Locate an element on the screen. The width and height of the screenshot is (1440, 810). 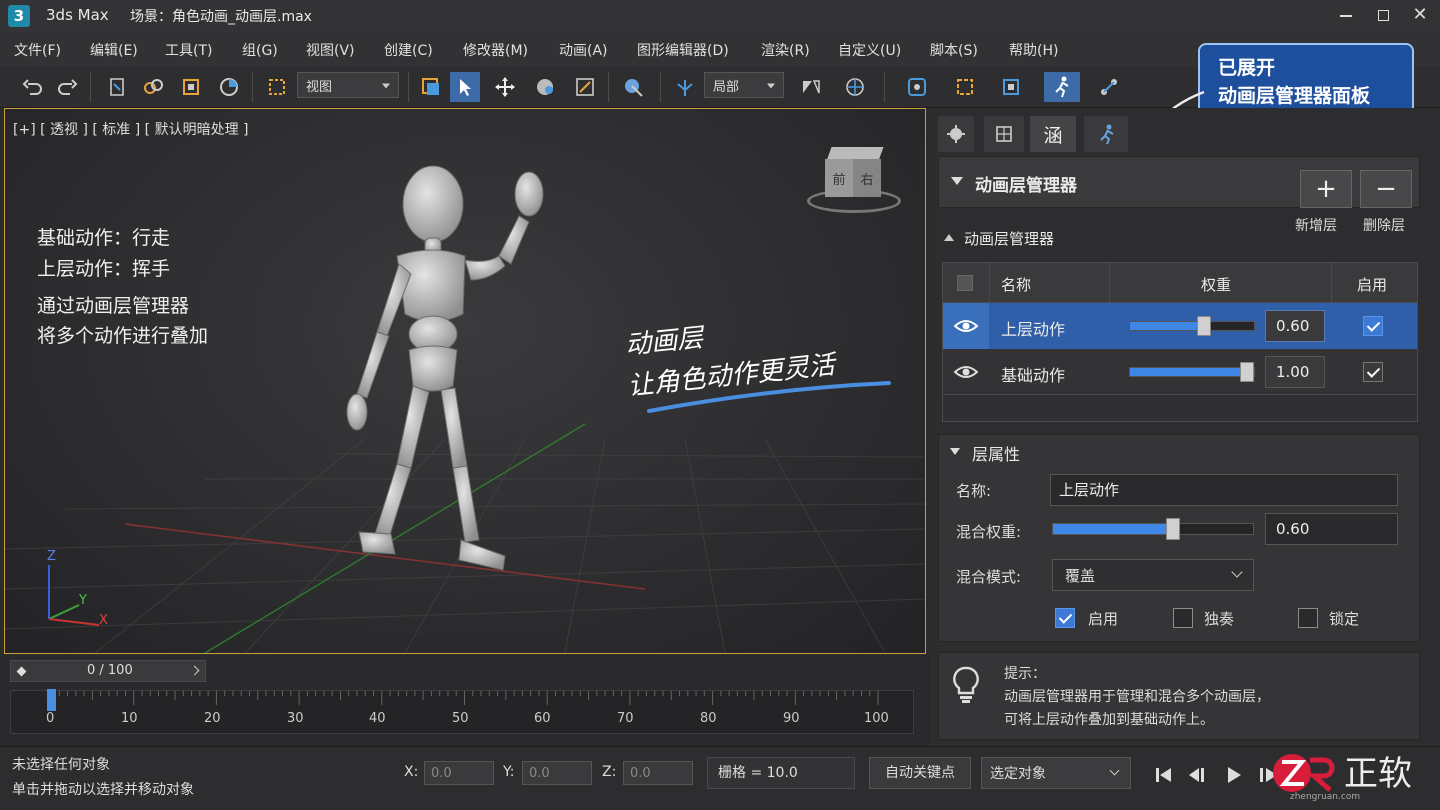
add-layer-button: + is located at coordinates (1326, 189).